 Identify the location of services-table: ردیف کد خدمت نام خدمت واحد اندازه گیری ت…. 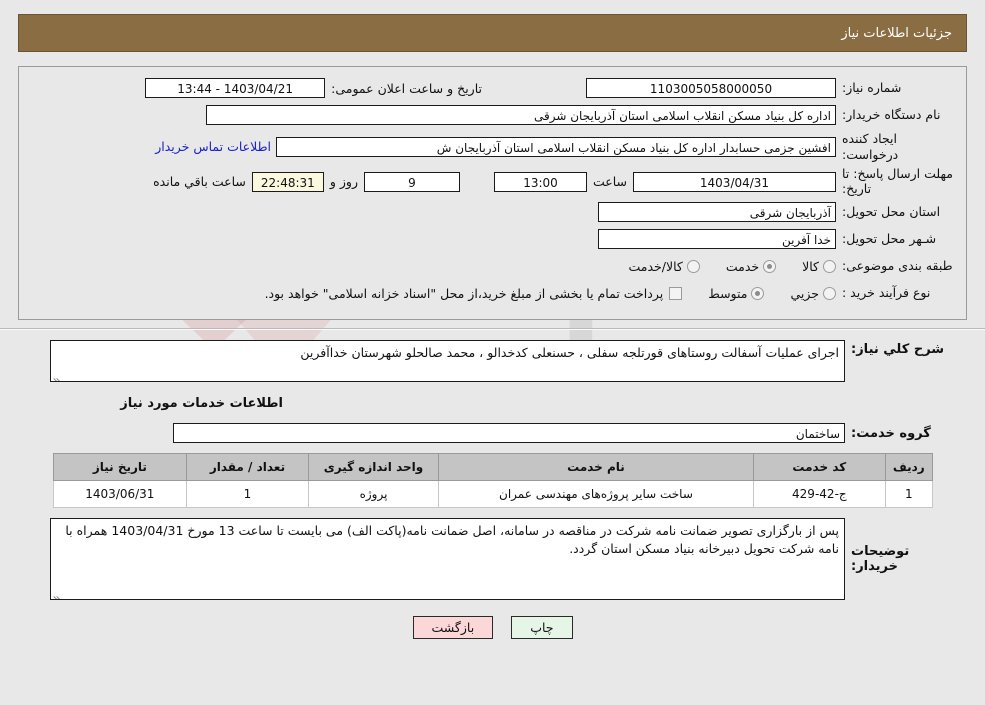
(492, 480).